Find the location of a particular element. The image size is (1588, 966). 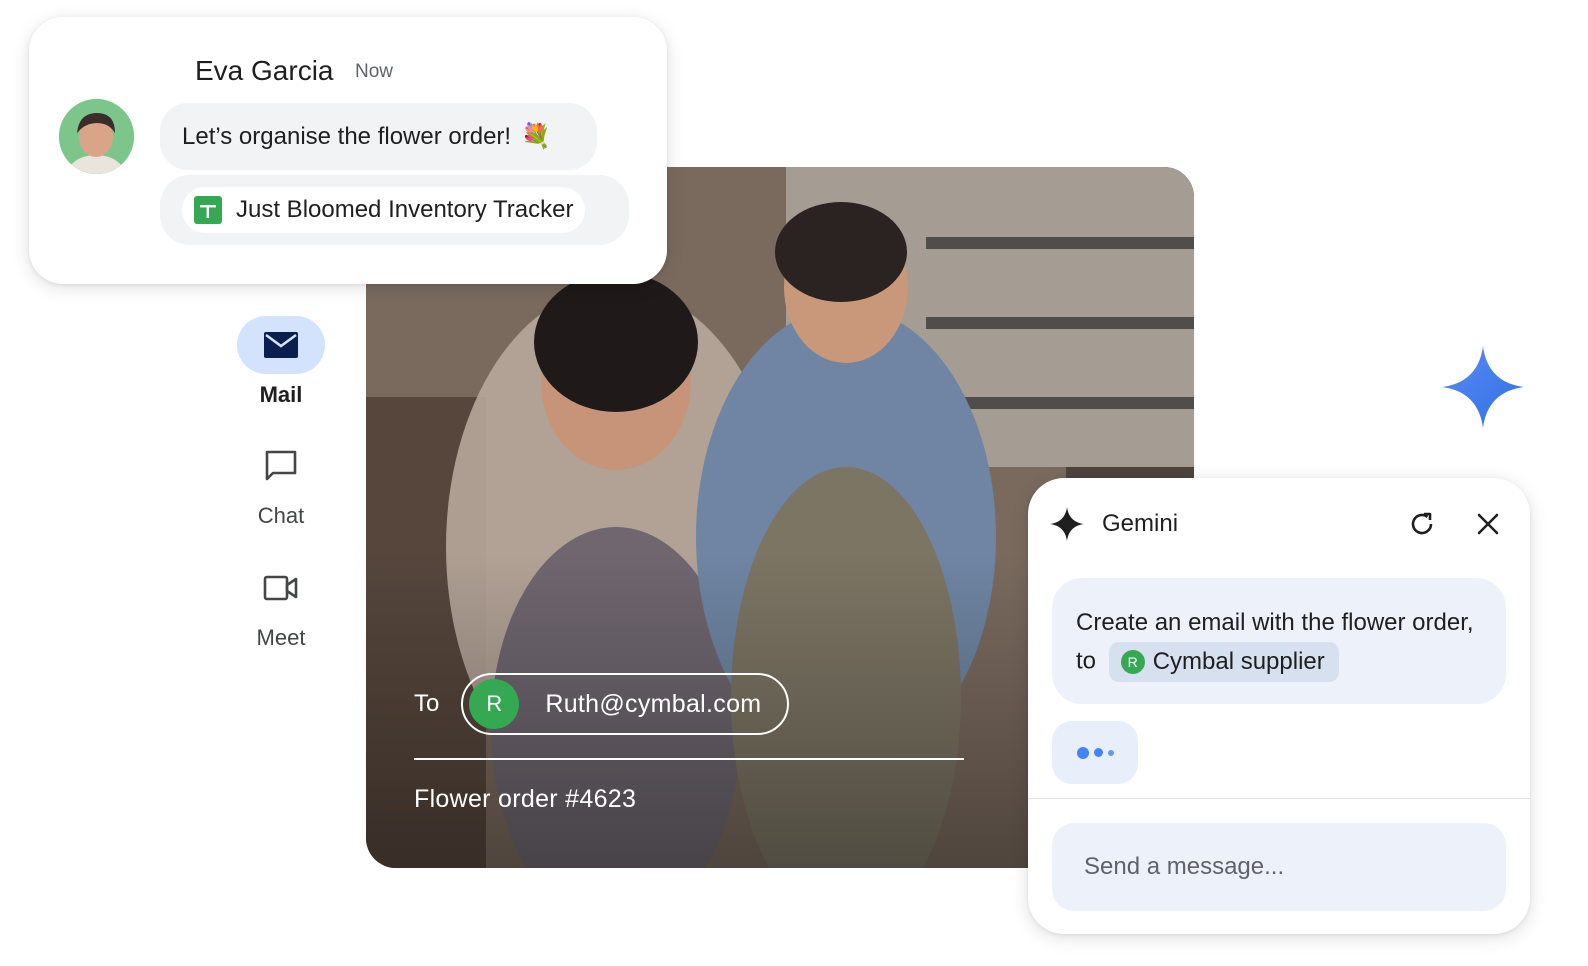

sheets-icon is located at coordinates (208, 210).